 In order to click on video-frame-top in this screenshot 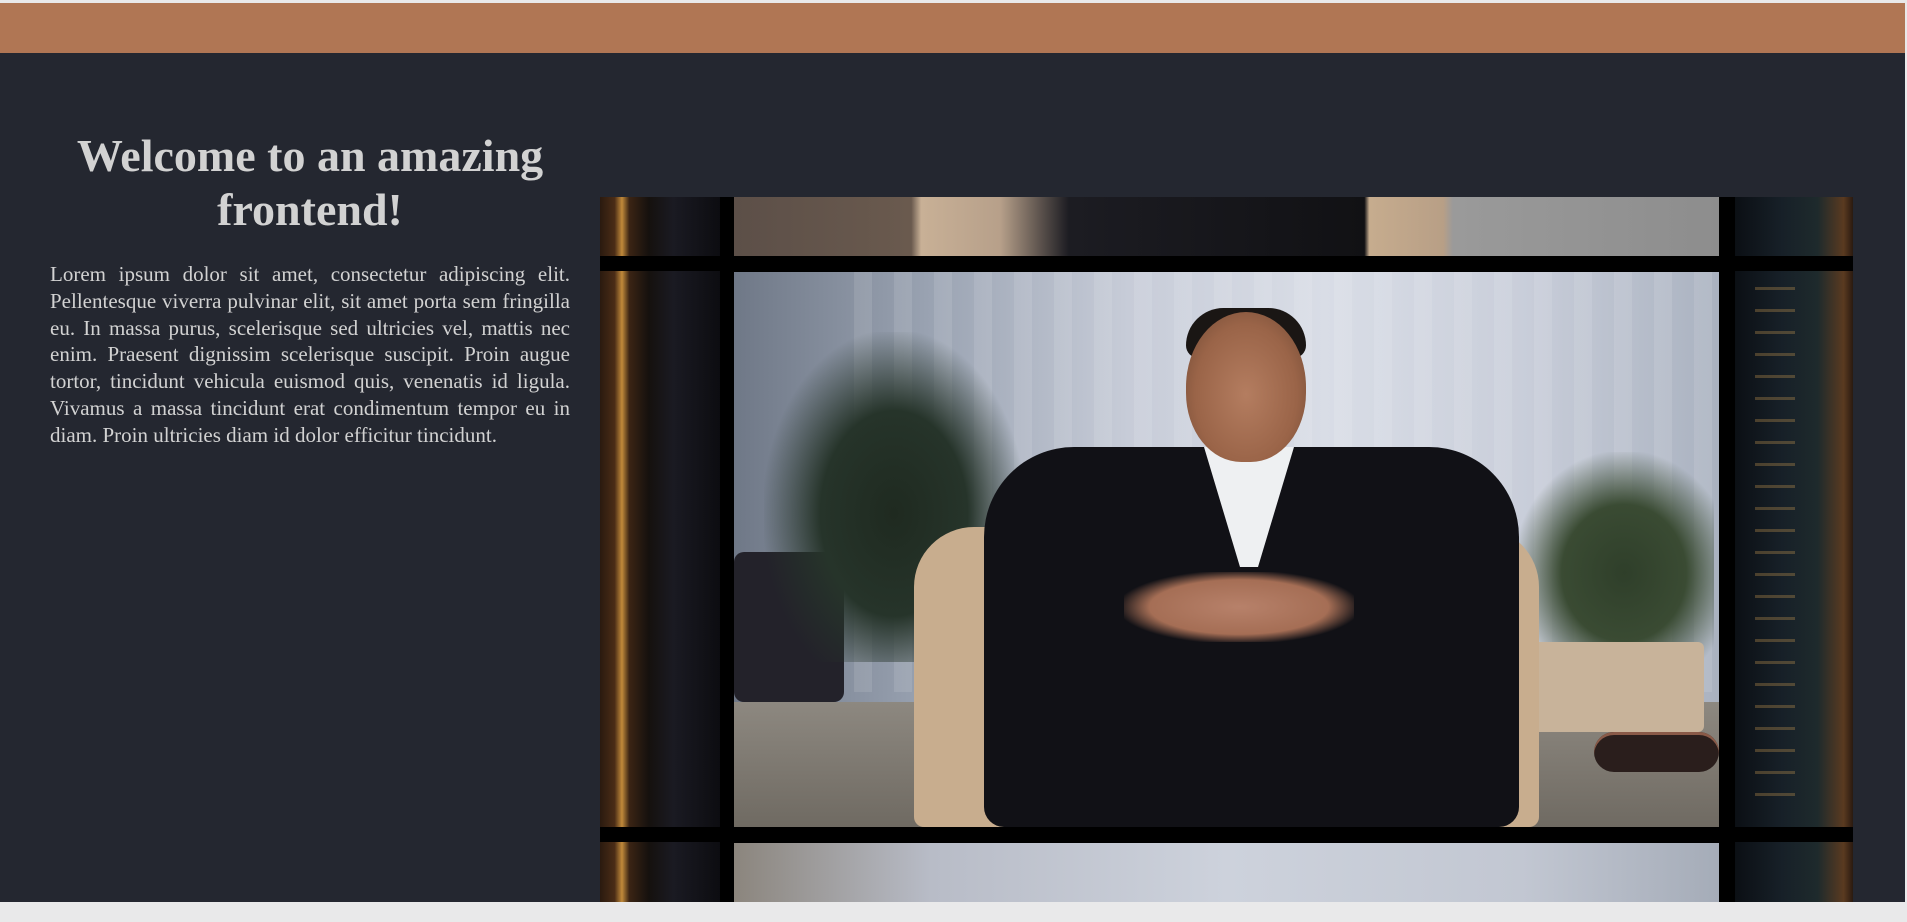, I will do `click(1226, 226)`.